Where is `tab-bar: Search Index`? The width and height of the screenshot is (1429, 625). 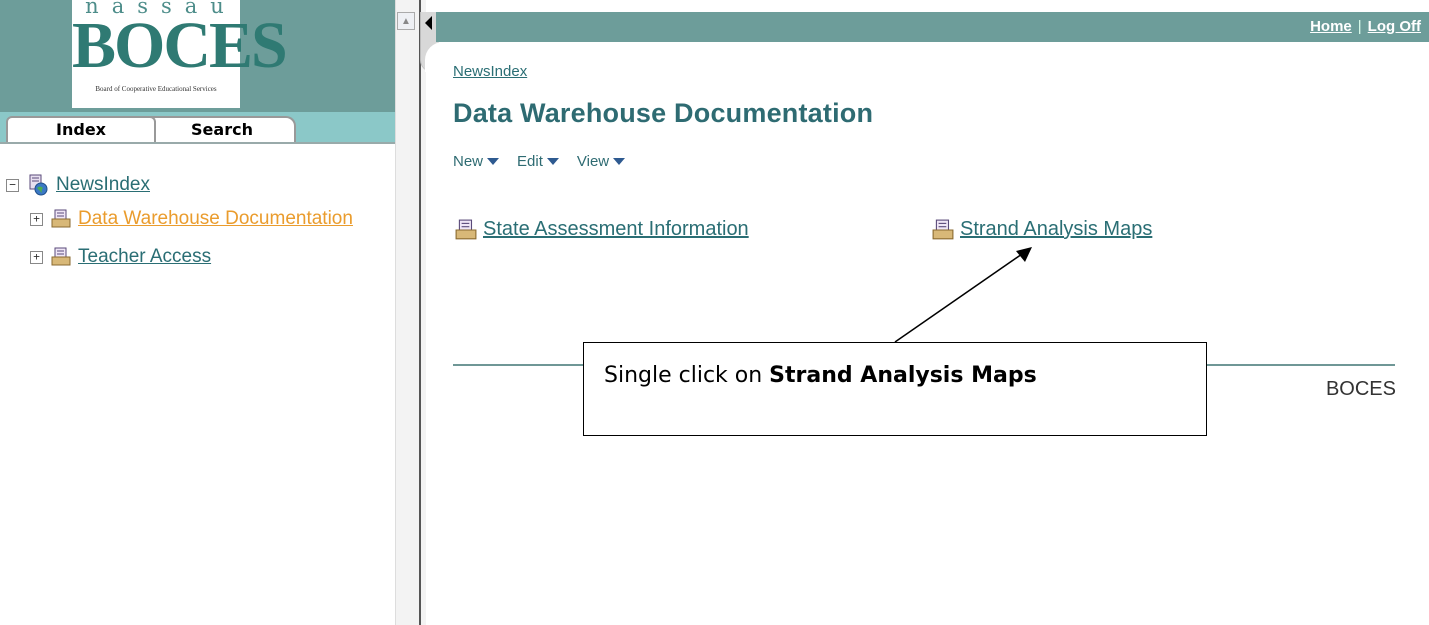
tab-bar: Search Index is located at coordinates (197, 128).